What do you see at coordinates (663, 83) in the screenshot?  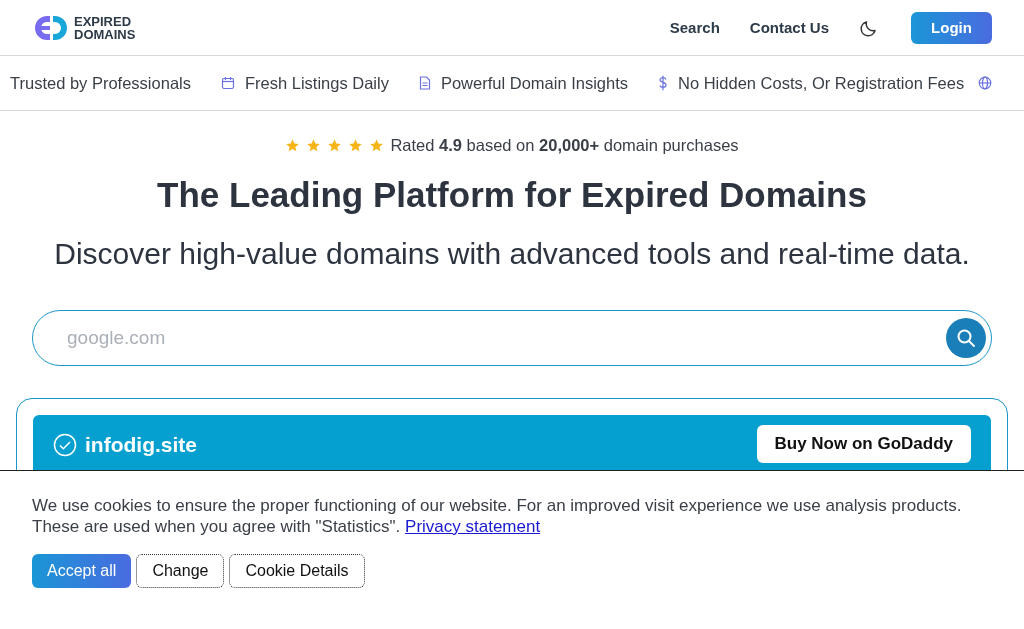 I see `dollar-icon` at bounding box center [663, 83].